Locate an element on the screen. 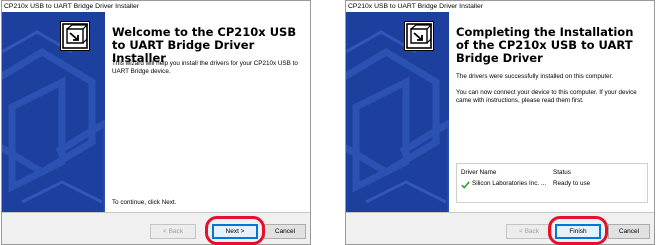 Image resolution: width=656 pixels, height=245 pixels. driver-status-cell: Ready to use is located at coordinates (572, 183).